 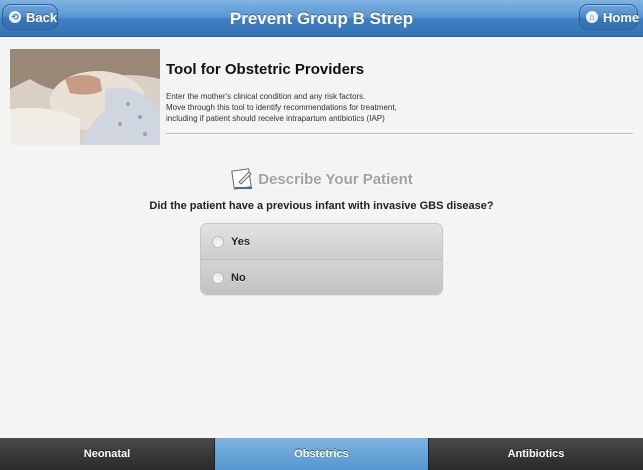 I want to click on section-heading: Describe Your Patient, so click(x=321, y=179).